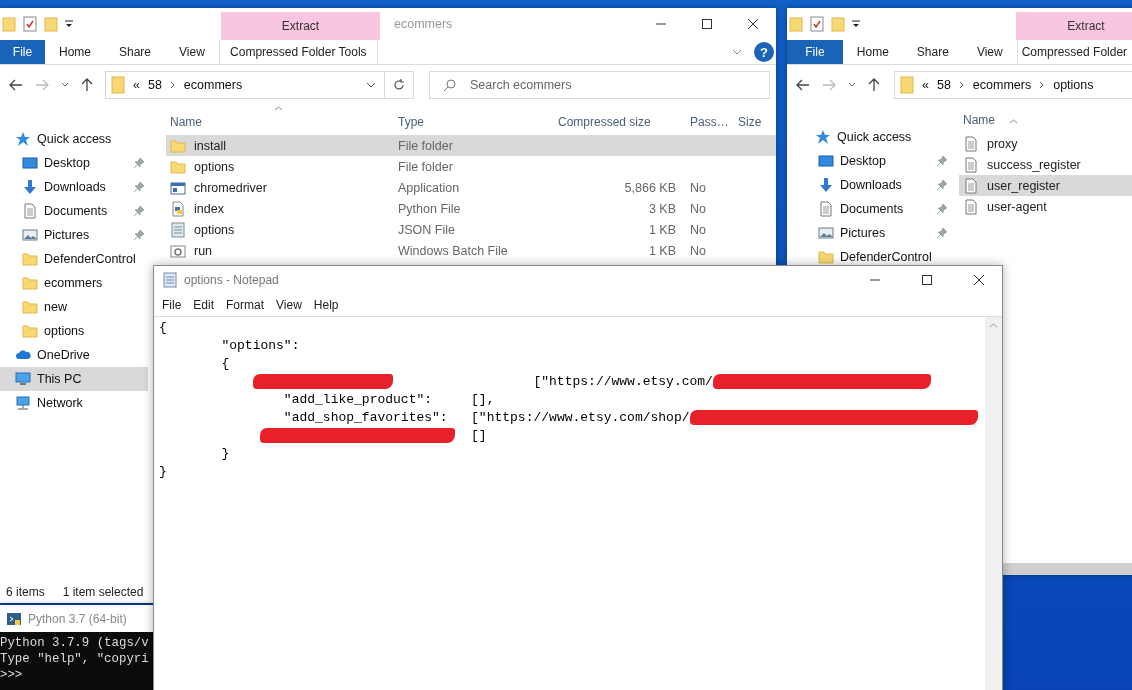 This screenshot has width=1132, height=690. What do you see at coordinates (927, 280) in the screenshot?
I see `maximize-icon` at bounding box center [927, 280].